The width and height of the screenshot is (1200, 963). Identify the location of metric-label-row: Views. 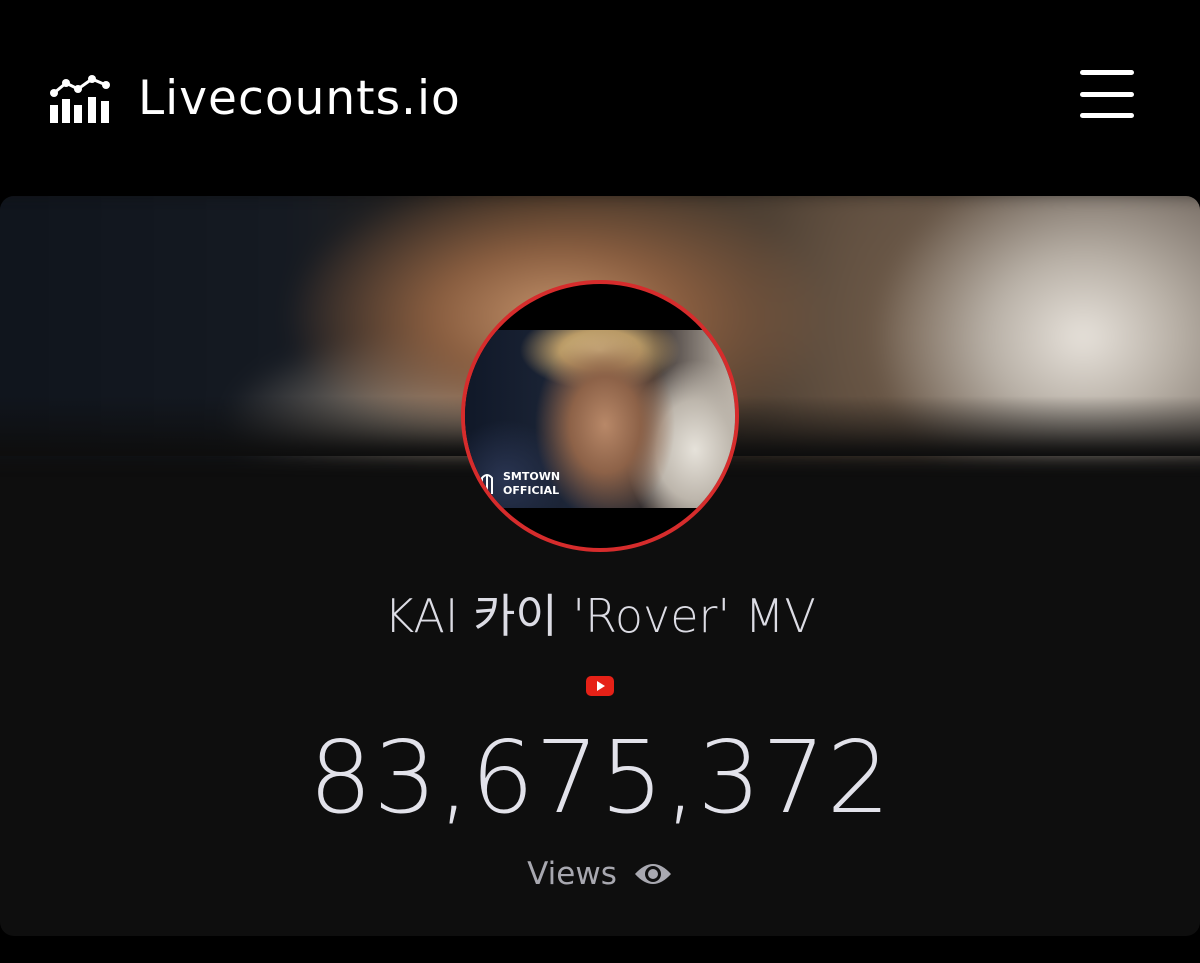
(600, 874).